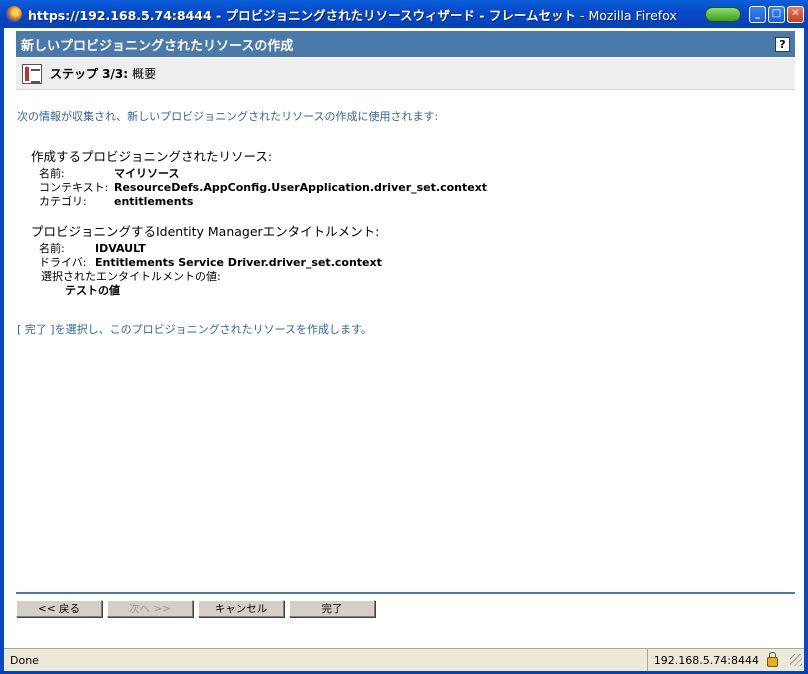 The image size is (808, 674). I want to click on window-title-url: https://192.168.5.74:8444, so click(120, 15).